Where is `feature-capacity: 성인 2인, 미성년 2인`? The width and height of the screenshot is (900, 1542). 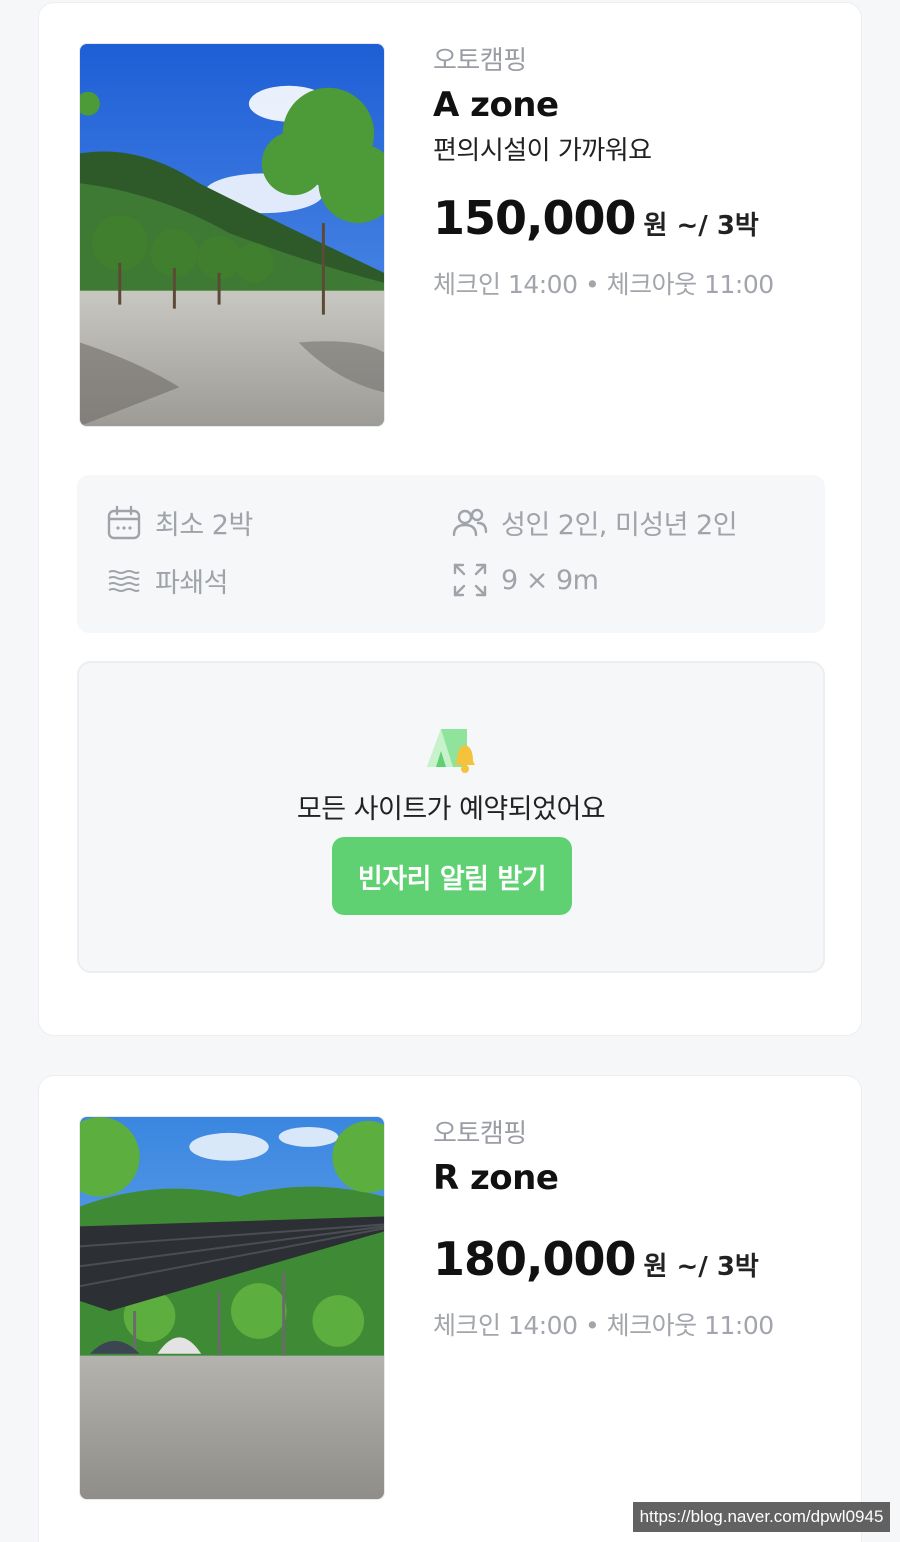
feature-capacity: 성인 2인, 미성년 2인 is located at coordinates (594, 522).